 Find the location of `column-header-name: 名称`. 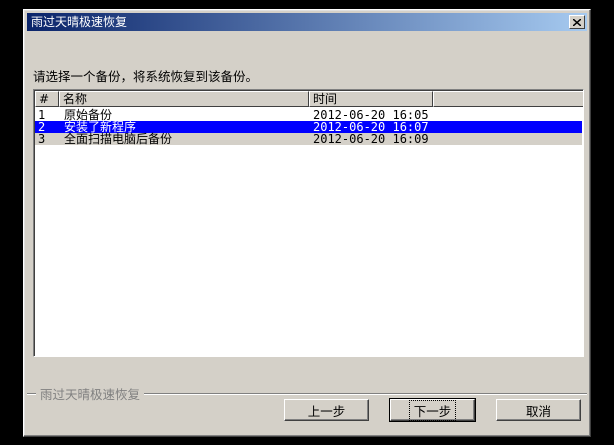

column-header-name: 名称 is located at coordinates (184, 99).